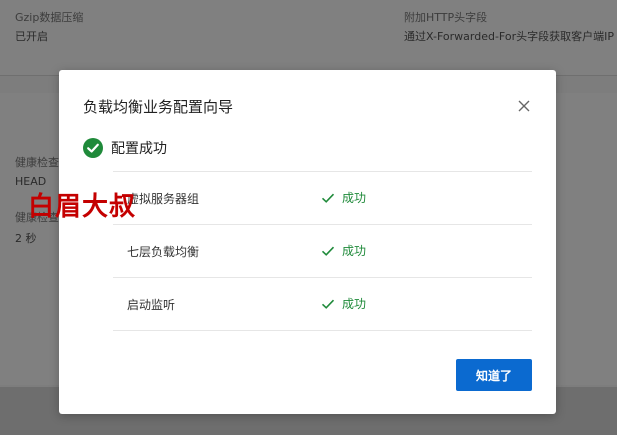 The width and height of the screenshot is (617, 435). I want to click on gzip-label: Gzip数据压缩, so click(49, 17).